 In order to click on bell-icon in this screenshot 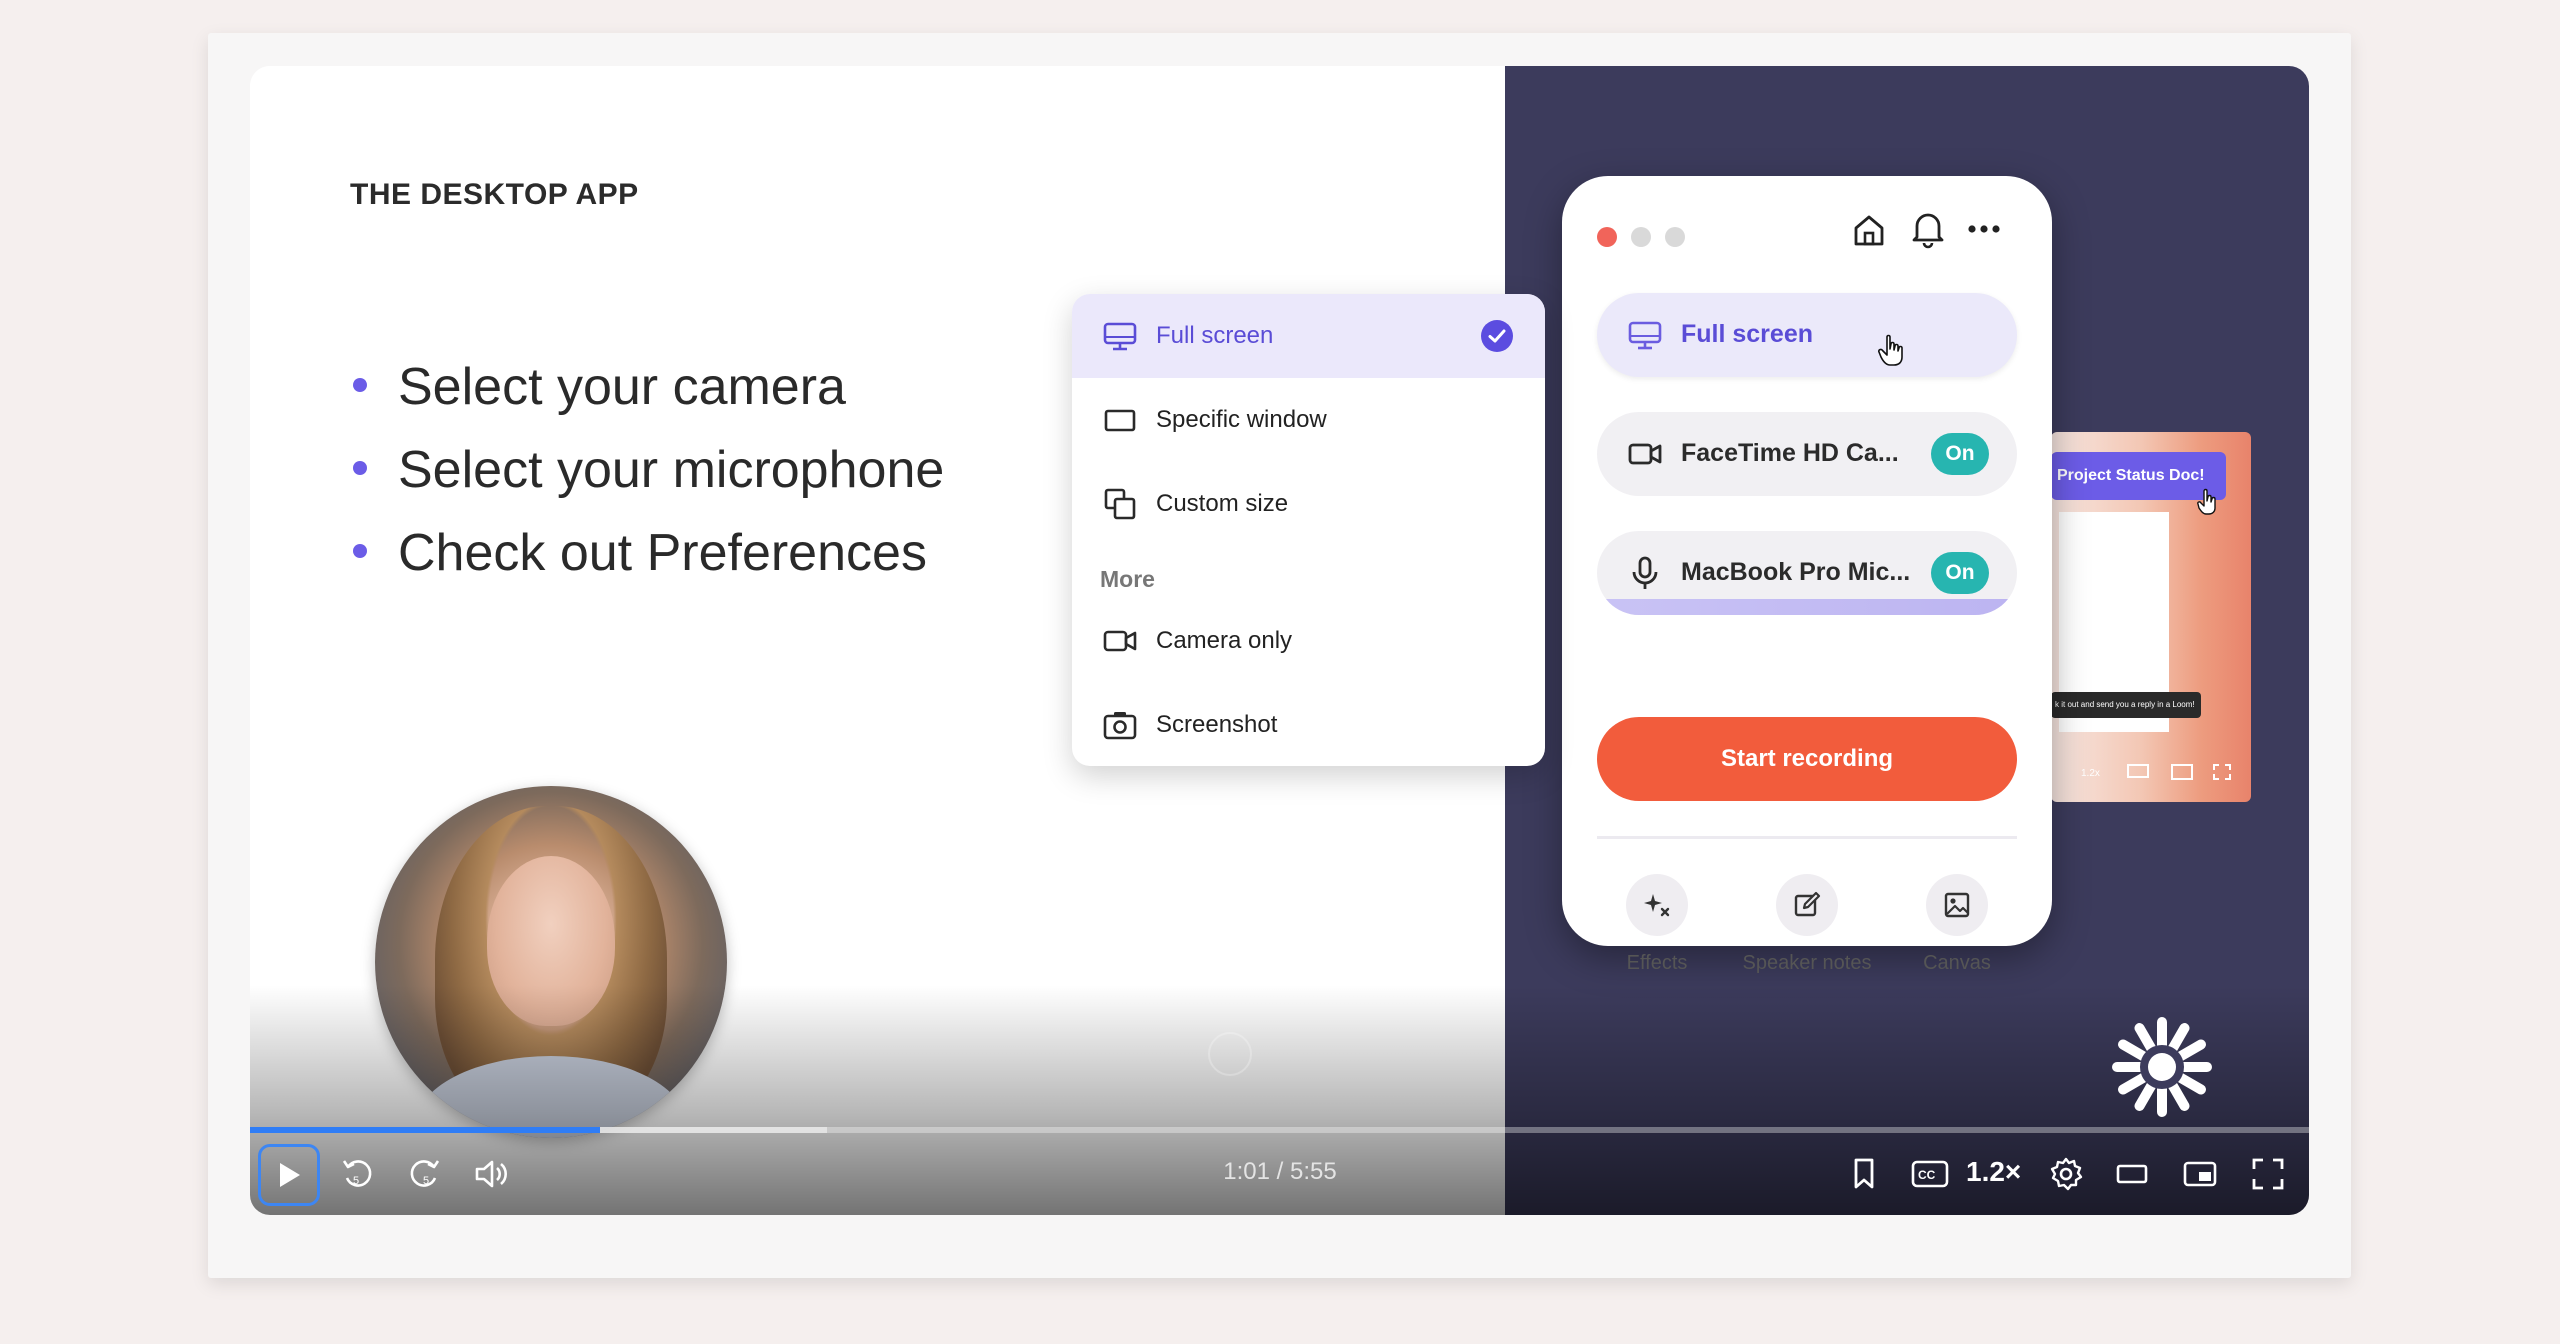, I will do `click(1928, 229)`.